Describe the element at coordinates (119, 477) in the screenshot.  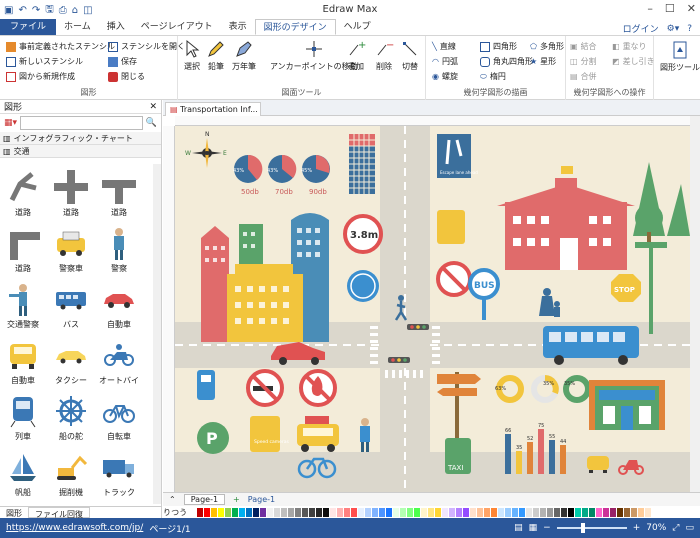
I see `shape-truck: トラック` at that location.